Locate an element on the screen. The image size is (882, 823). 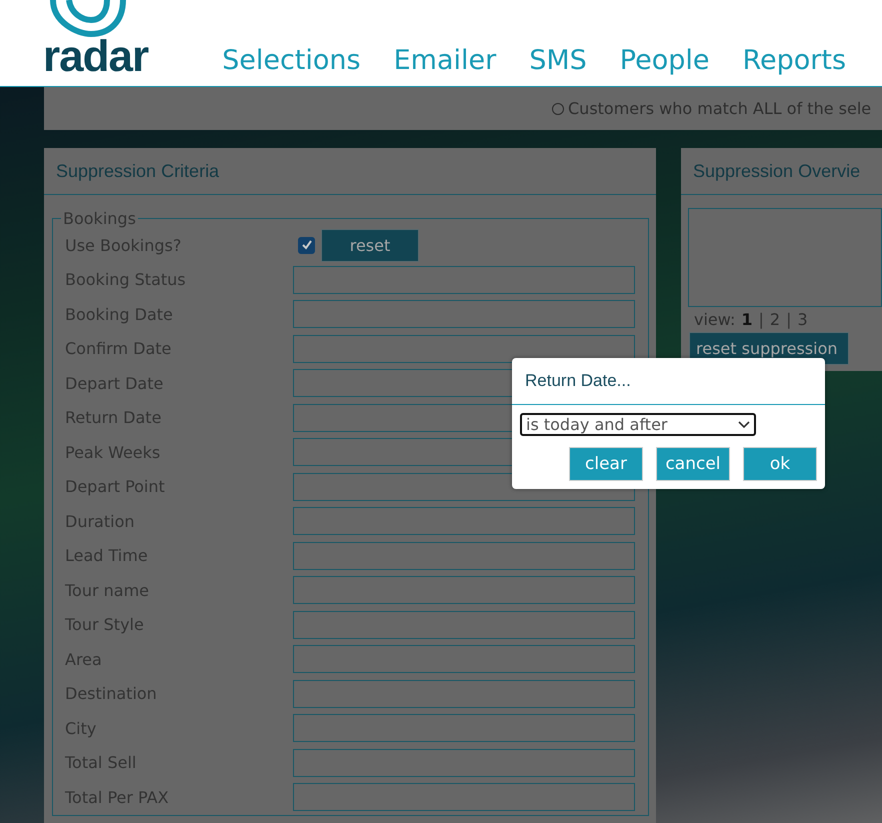
select-dropdown: is today and after is located at coordinates (638, 424).